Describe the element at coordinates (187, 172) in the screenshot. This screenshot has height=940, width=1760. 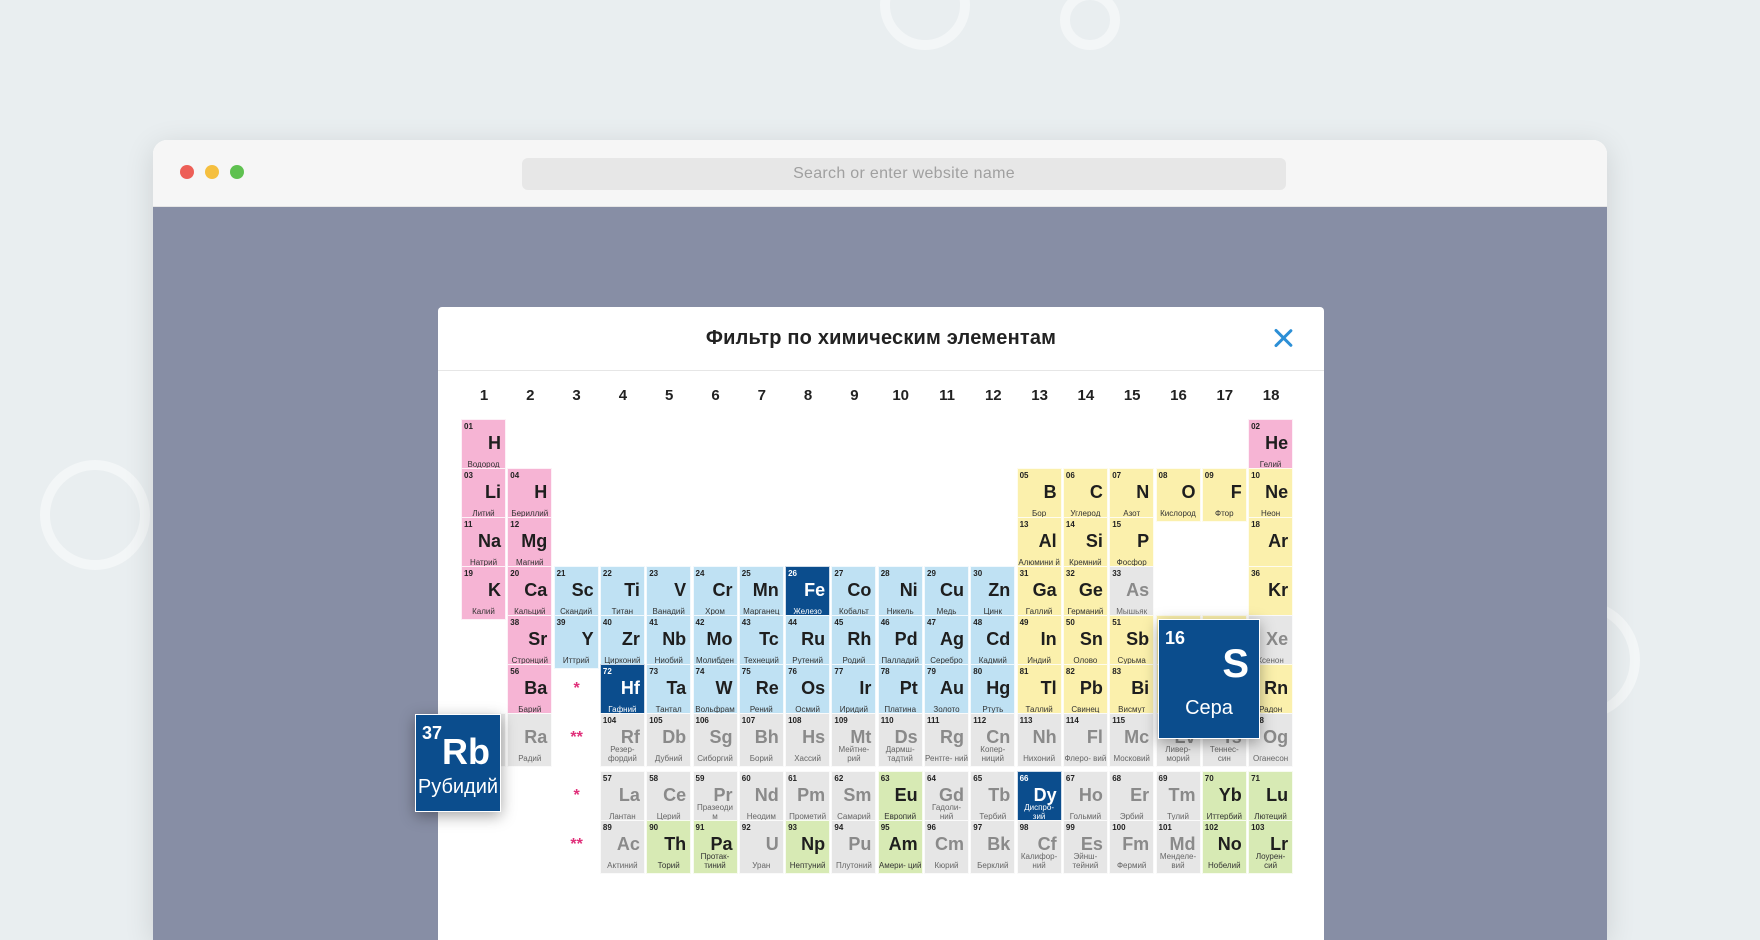
I see `close-window-button` at that location.